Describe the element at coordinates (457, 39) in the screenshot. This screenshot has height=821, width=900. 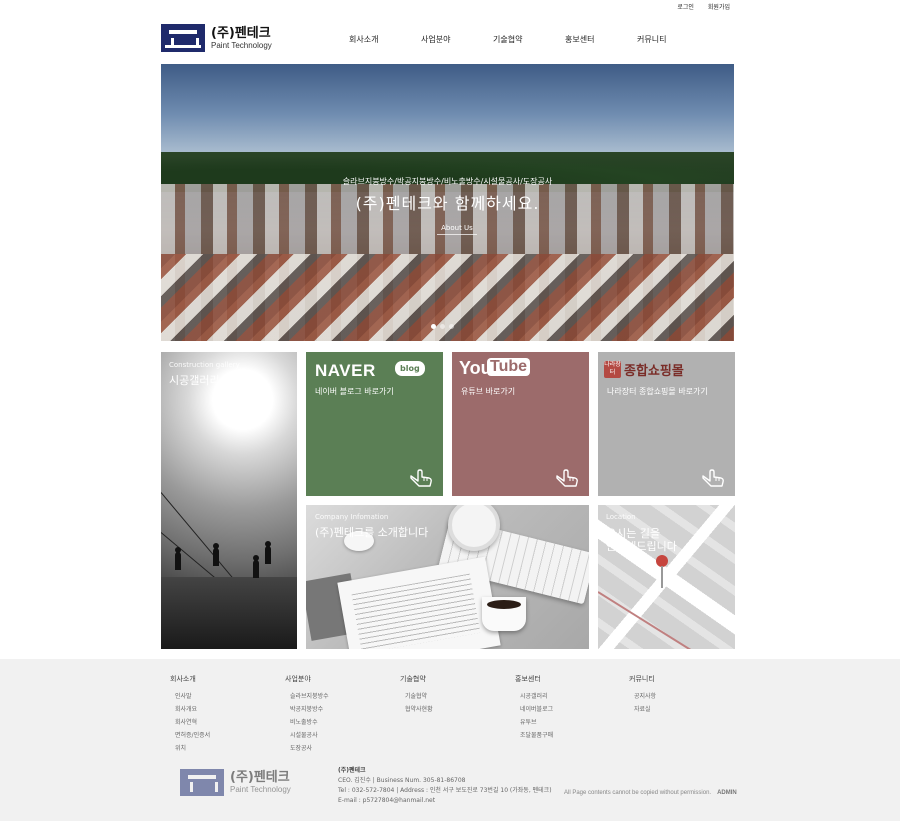
I see `nav-item-business: 사업분야` at that location.